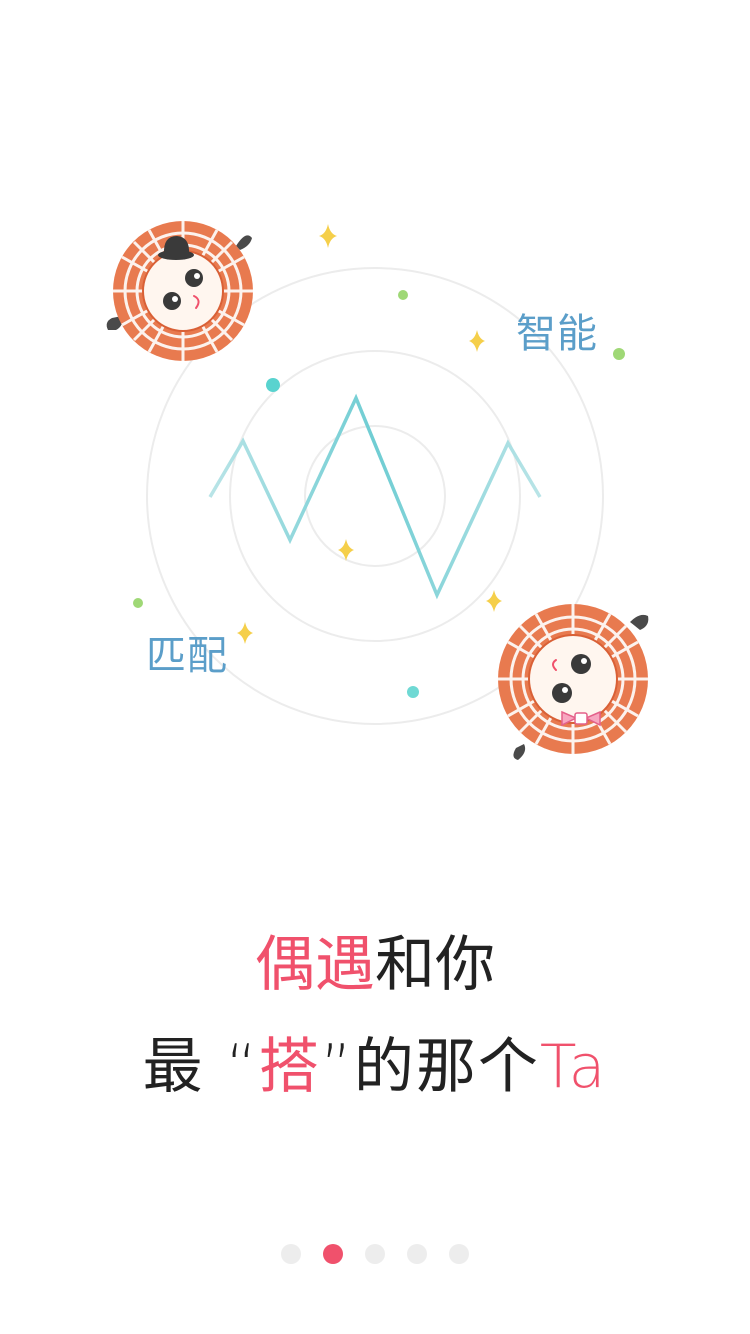 This screenshot has height=1334, width=750. I want to click on headline-highlight-encounter: 偶遇, so click(315, 965).